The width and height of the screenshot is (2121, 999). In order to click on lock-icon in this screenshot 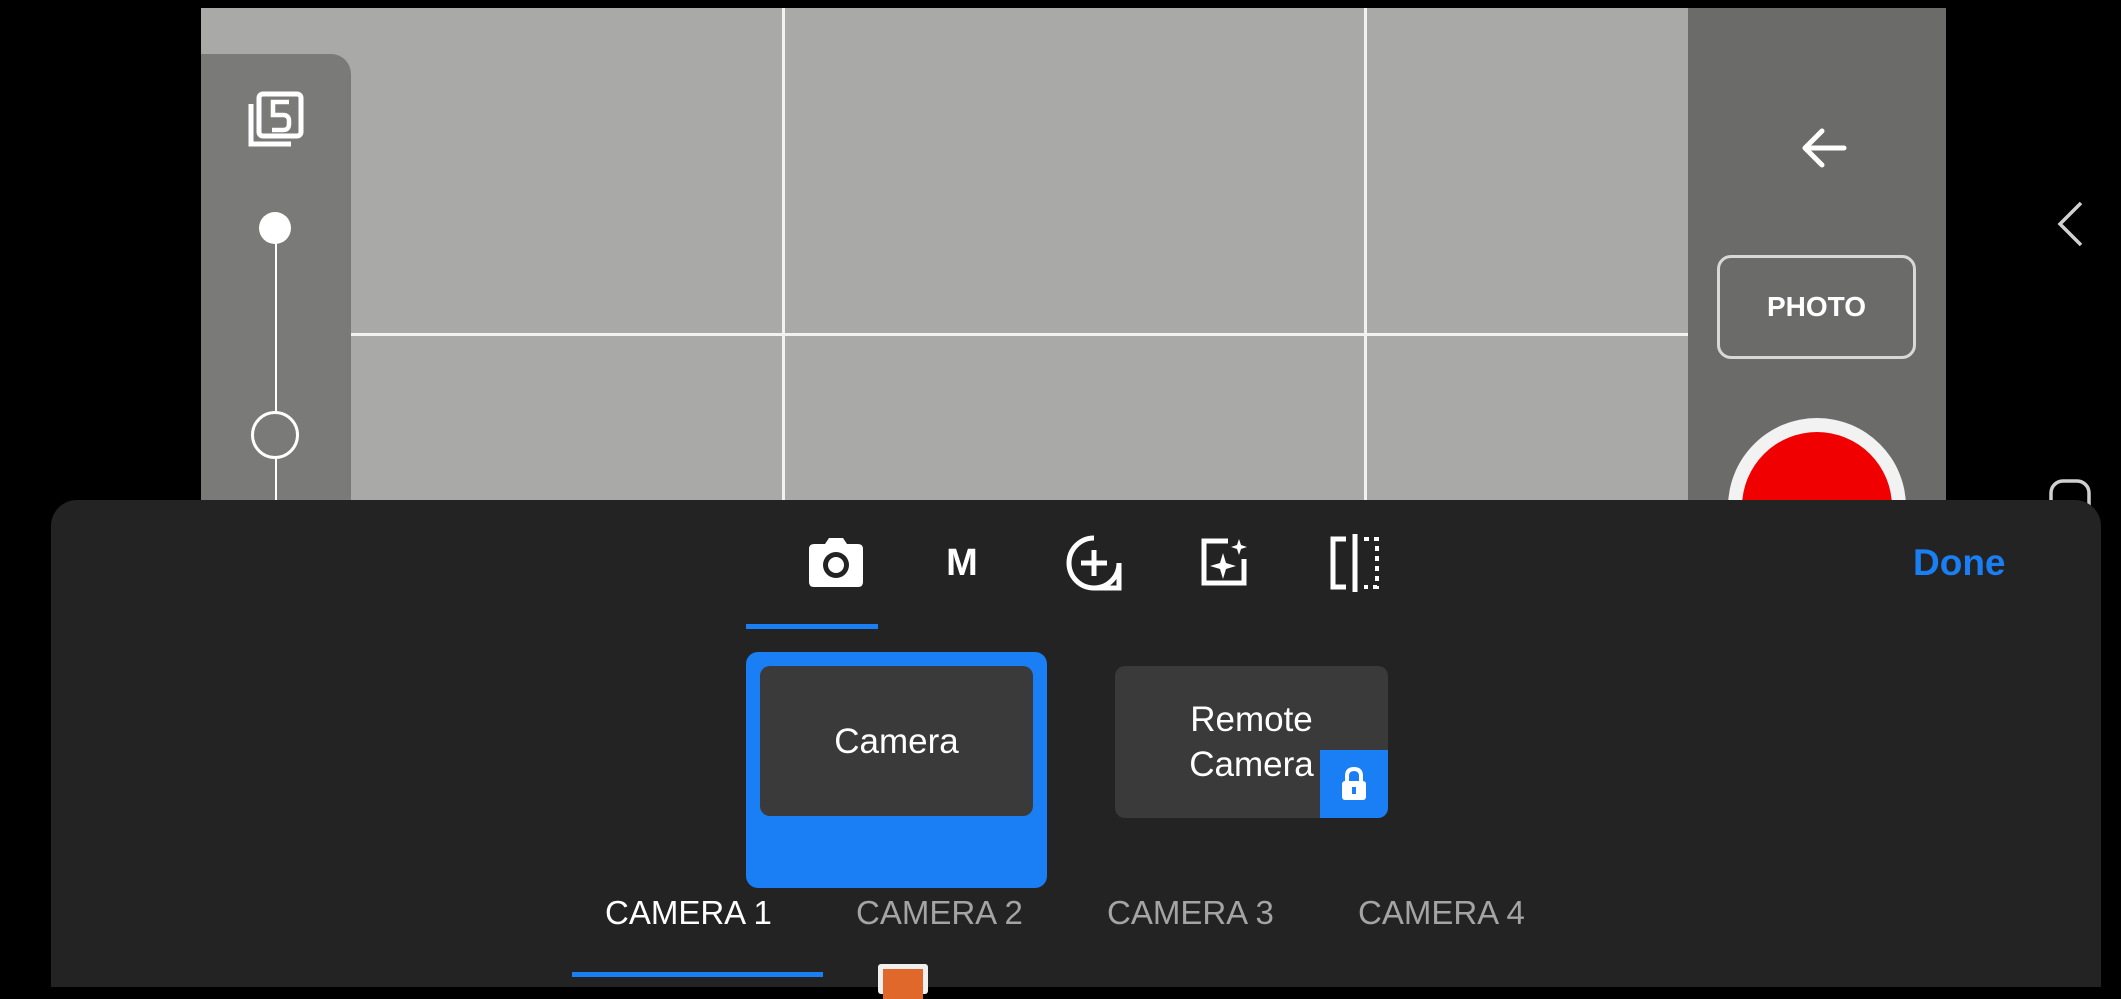, I will do `click(1354, 783)`.